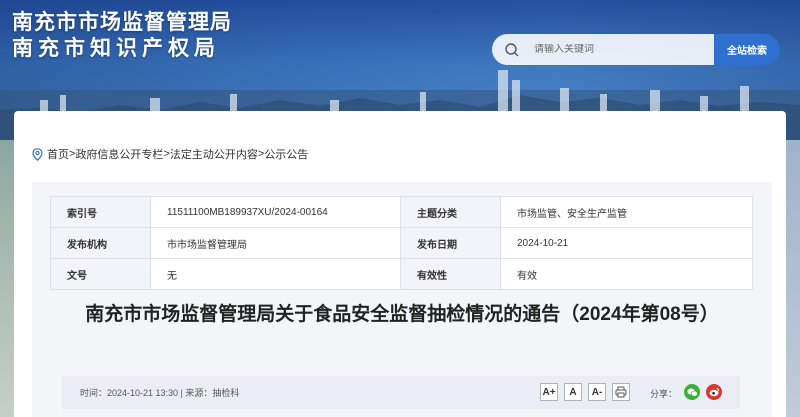 The image size is (800, 417). Describe the element at coordinates (626, 274) in the screenshot. I see `meta-value-validity: 有效` at that location.